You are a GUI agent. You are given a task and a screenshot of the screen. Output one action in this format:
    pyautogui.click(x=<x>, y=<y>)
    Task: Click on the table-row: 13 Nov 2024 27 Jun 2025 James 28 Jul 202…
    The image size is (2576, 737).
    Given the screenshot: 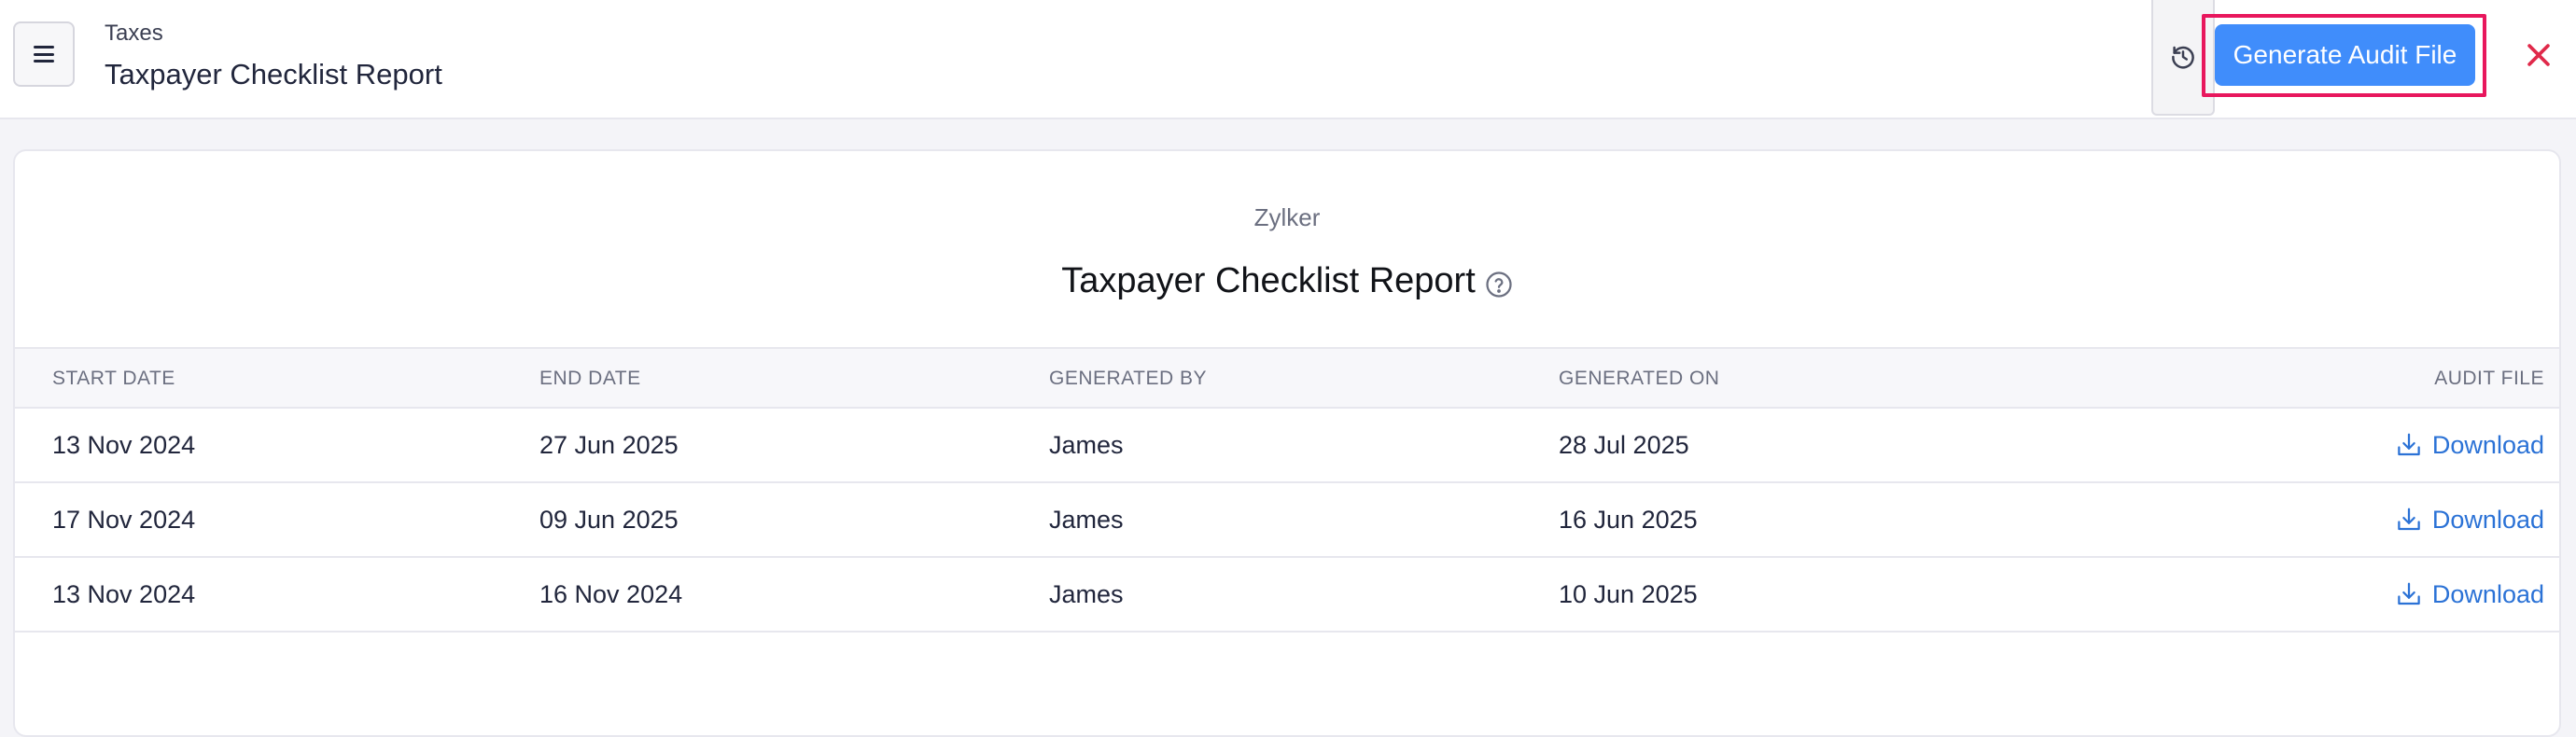 What is the action you would take?
    pyautogui.click(x=1287, y=446)
    